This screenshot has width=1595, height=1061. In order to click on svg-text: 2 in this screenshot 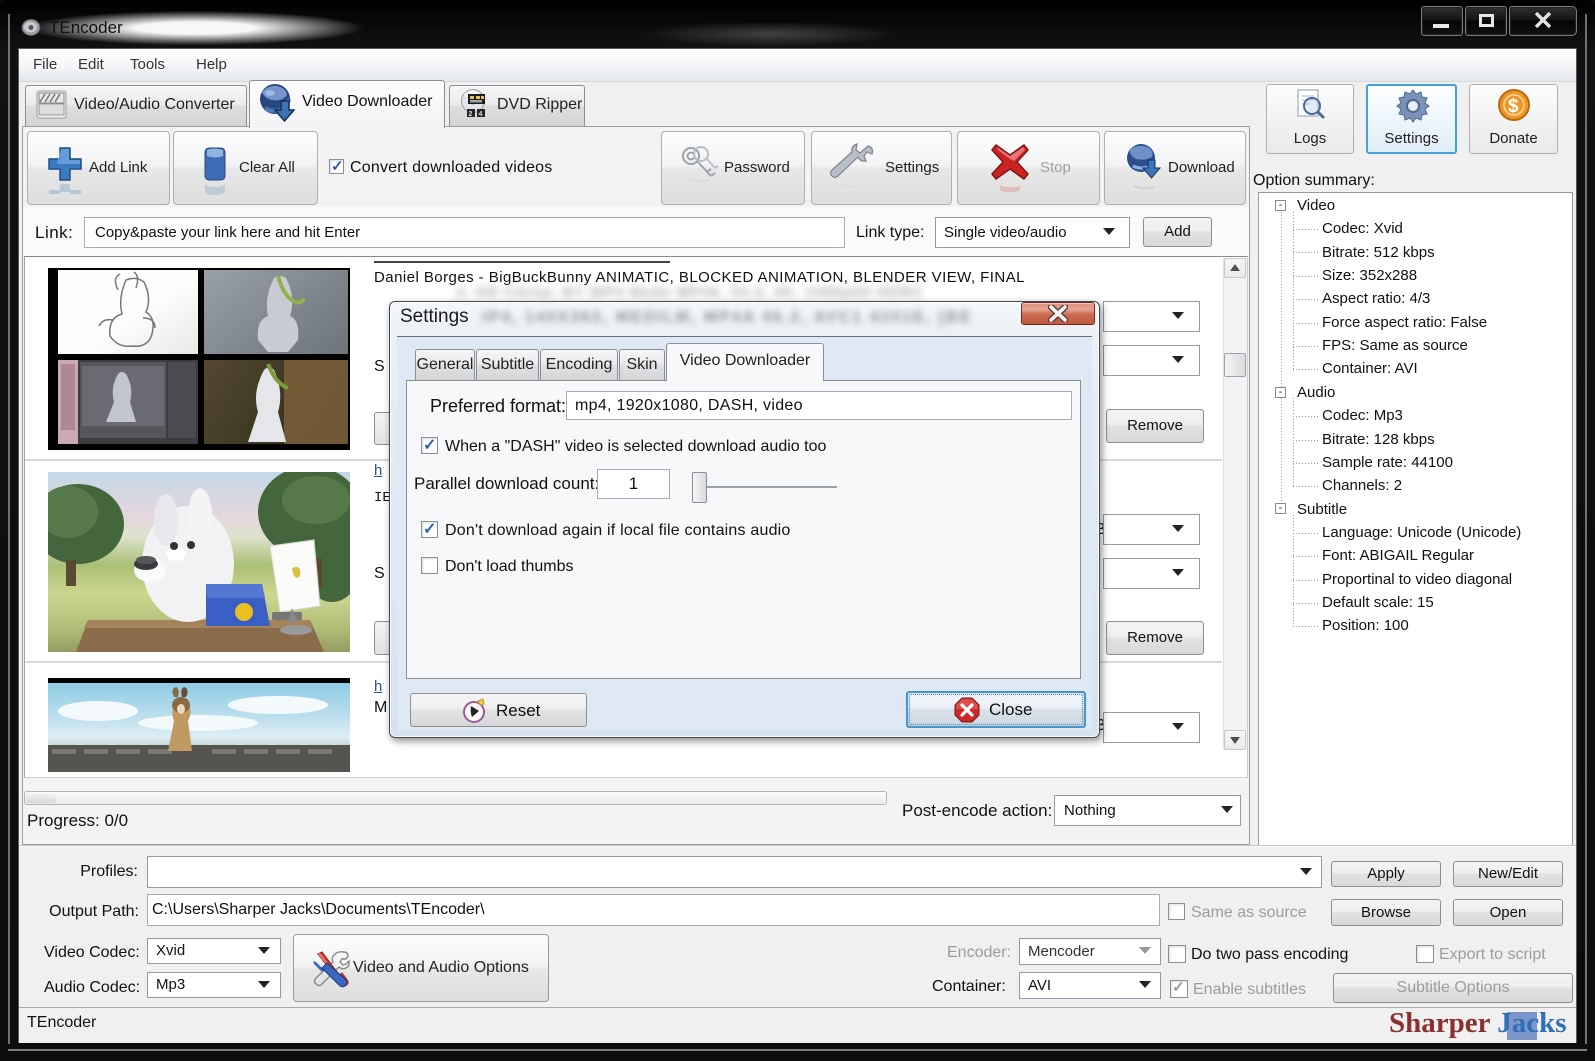, I will do `click(471, 114)`.